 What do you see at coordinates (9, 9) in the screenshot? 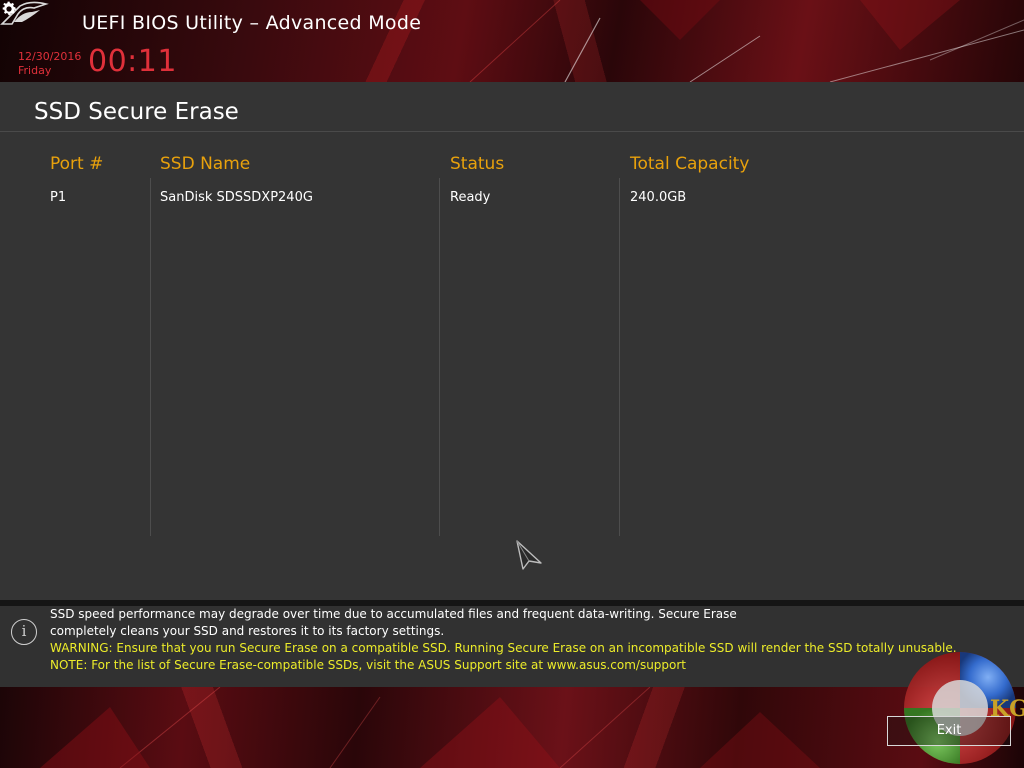
I see `gear-icon` at bounding box center [9, 9].